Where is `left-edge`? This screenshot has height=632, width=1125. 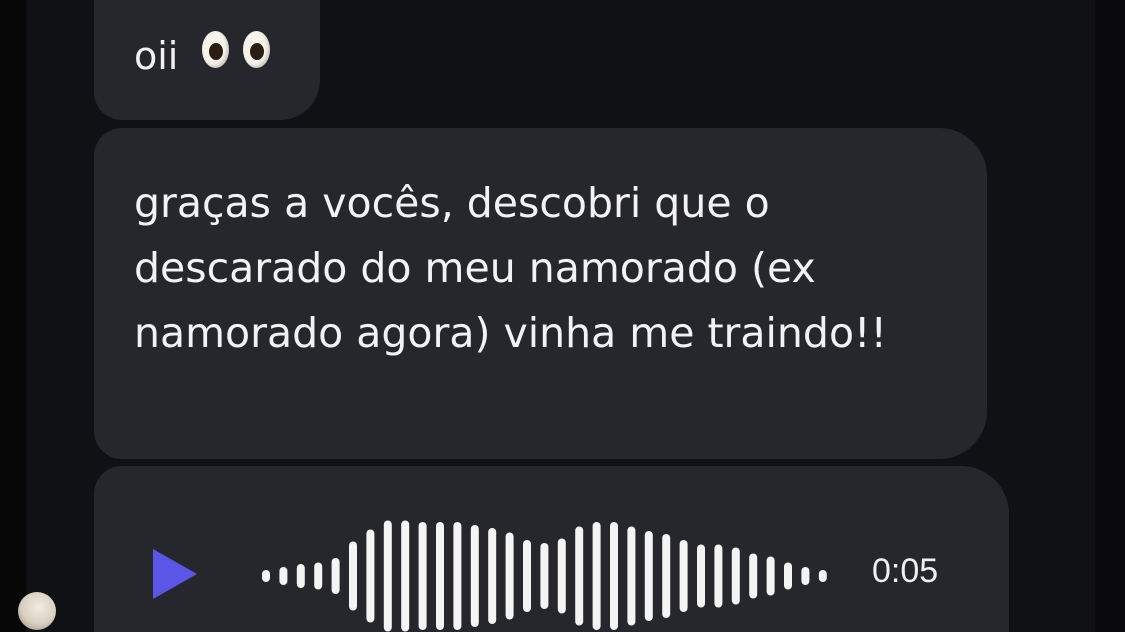
left-edge is located at coordinates (13, 316).